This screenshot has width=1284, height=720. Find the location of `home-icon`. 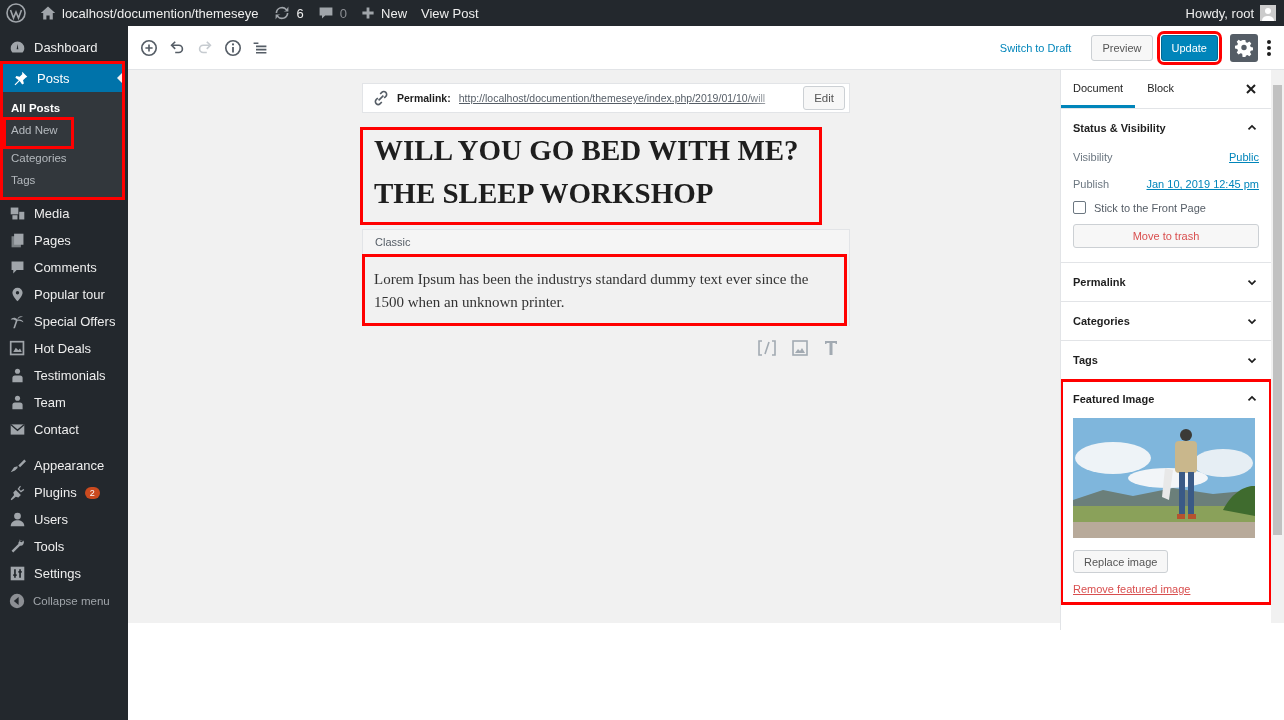

home-icon is located at coordinates (48, 13).